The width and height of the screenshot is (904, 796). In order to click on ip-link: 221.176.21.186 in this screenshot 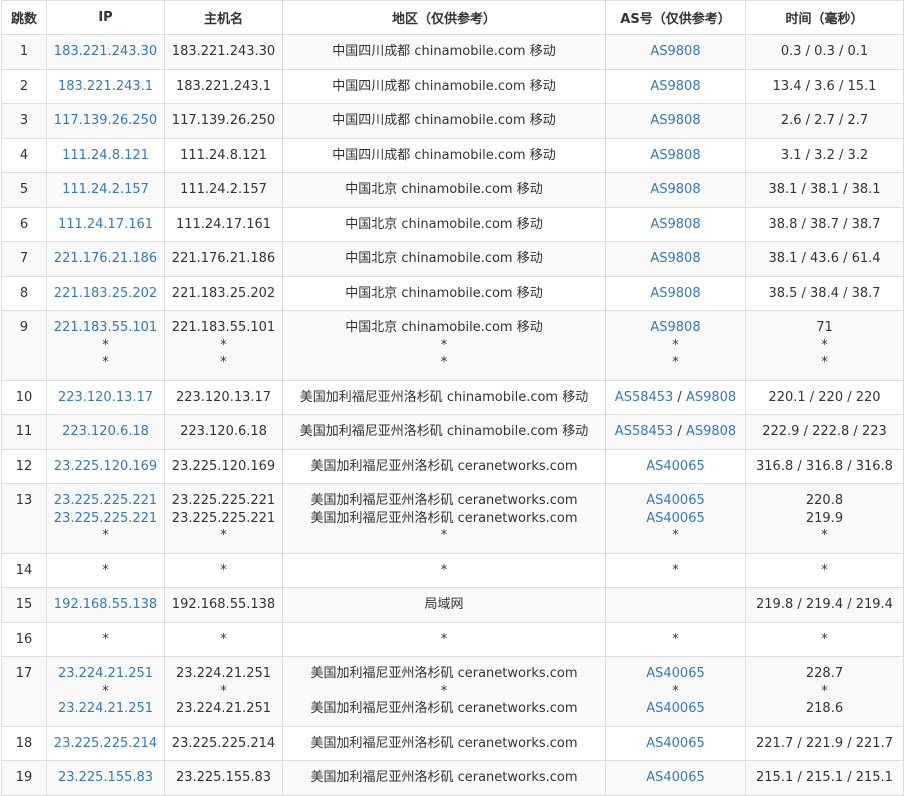, I will do `click(105, 259)`.